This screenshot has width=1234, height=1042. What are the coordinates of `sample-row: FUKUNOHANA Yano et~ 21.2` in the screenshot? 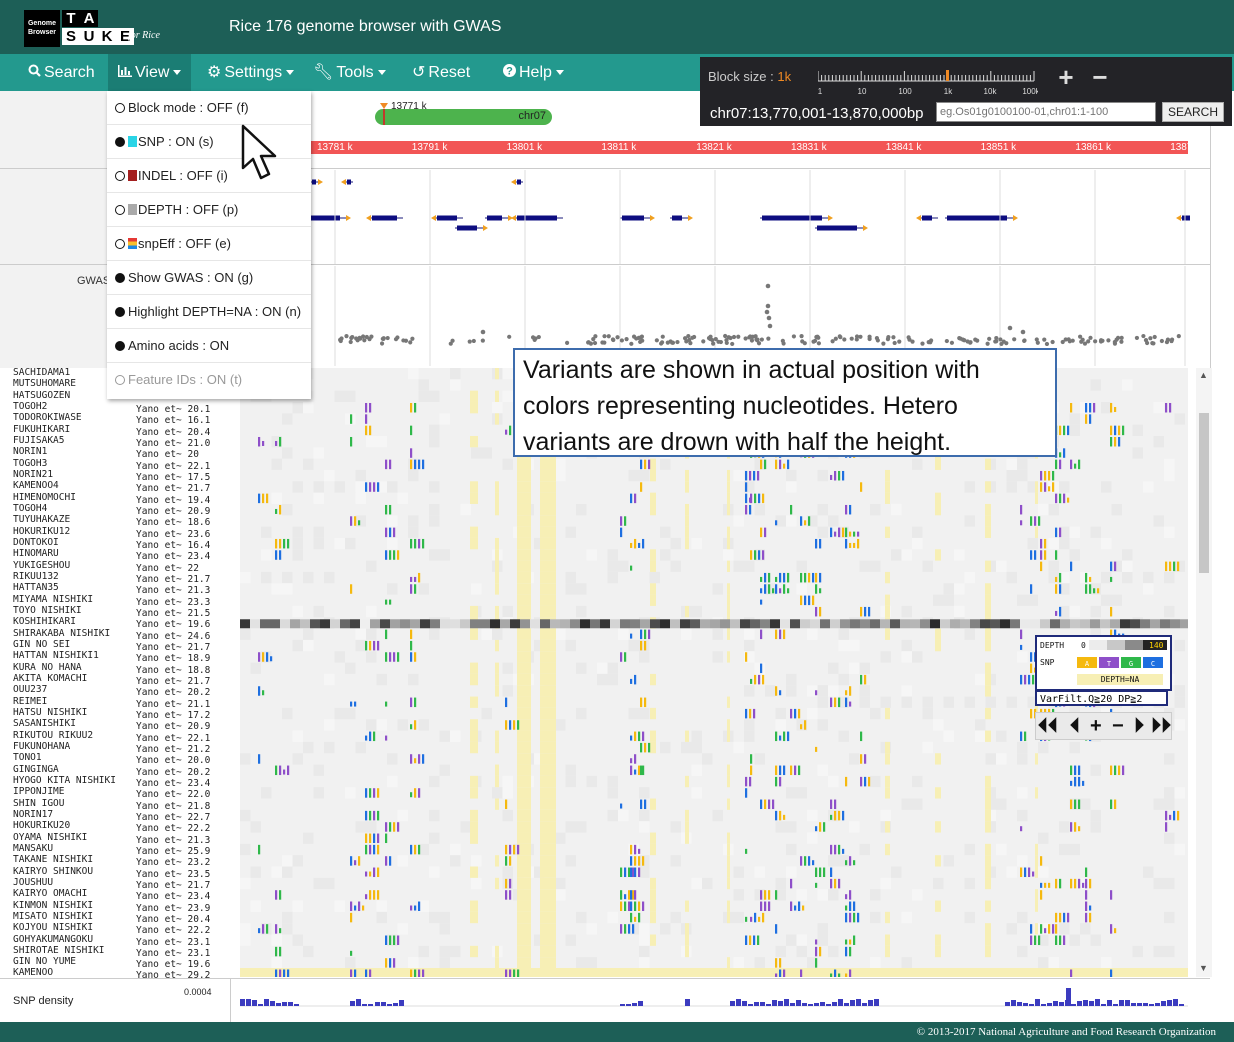 It's located at (111, 748).